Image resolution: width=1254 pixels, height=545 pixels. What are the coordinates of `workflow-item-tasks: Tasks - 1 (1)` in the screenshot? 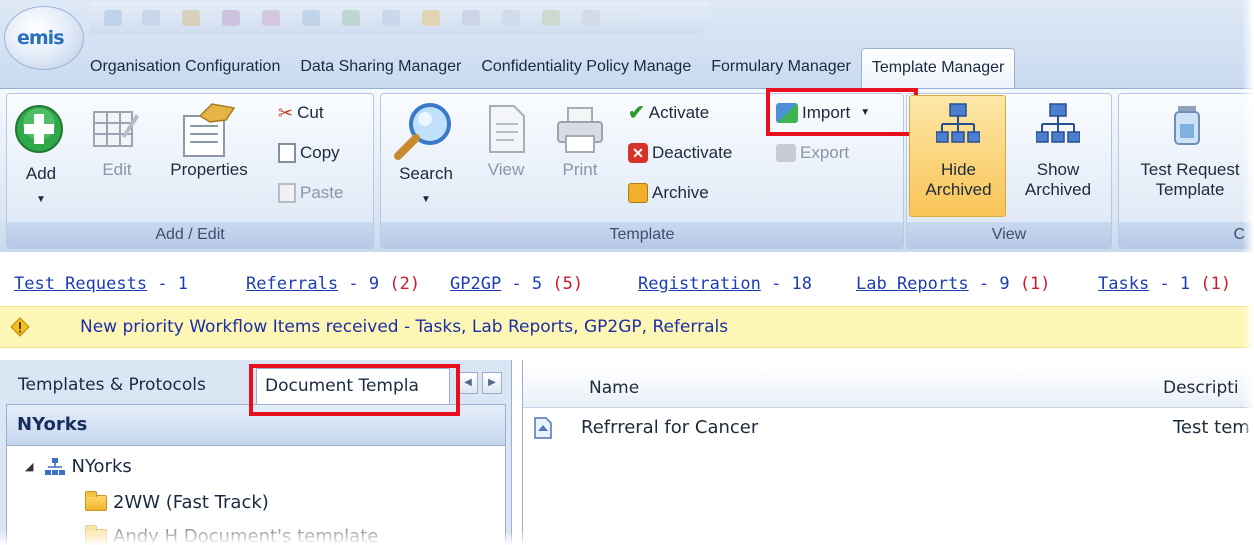 It's located at (1164, 284).